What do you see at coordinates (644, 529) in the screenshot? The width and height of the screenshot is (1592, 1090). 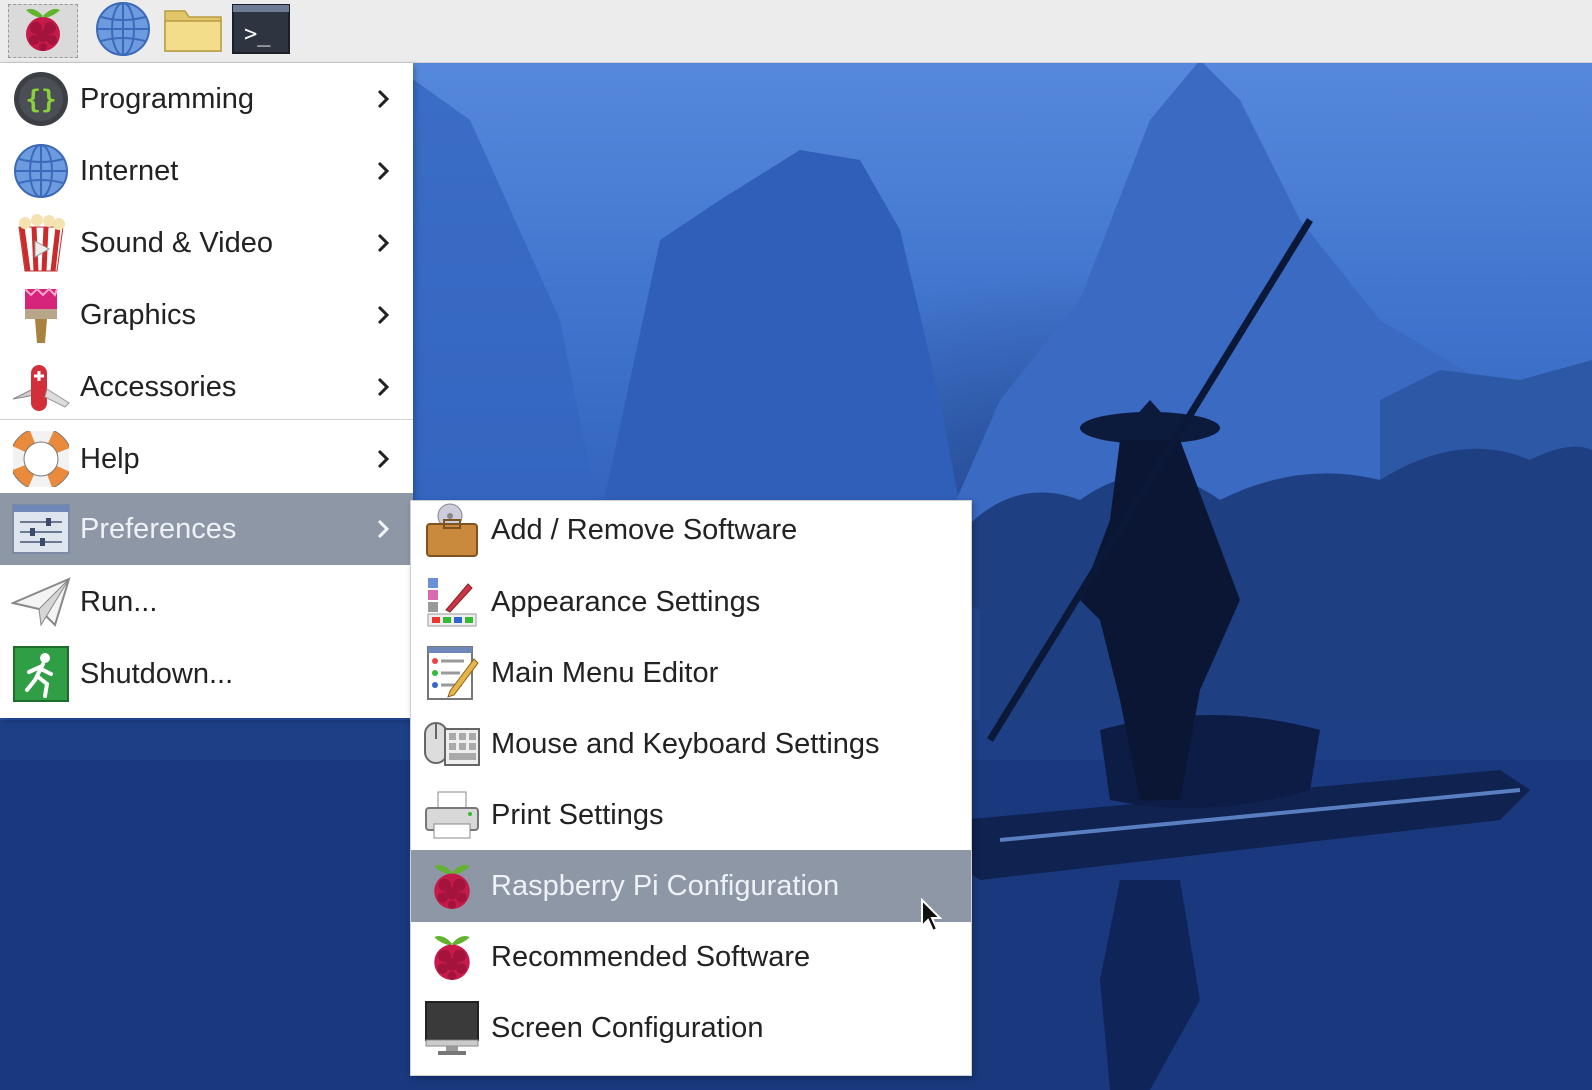 I see `submenu-item-label: Add / Remove Software` at bounding box center [644, 529].